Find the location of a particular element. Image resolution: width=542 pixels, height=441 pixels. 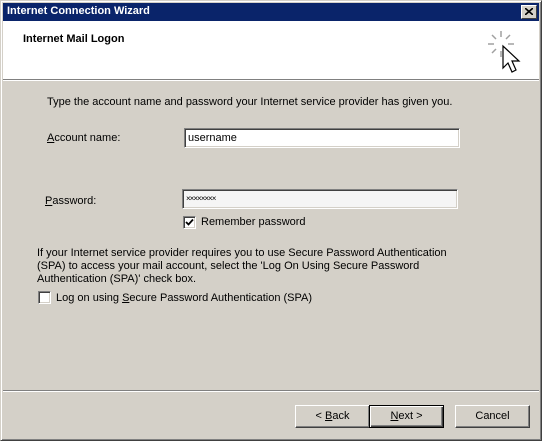

account-name-input: username is located at coordinates (322, 138).